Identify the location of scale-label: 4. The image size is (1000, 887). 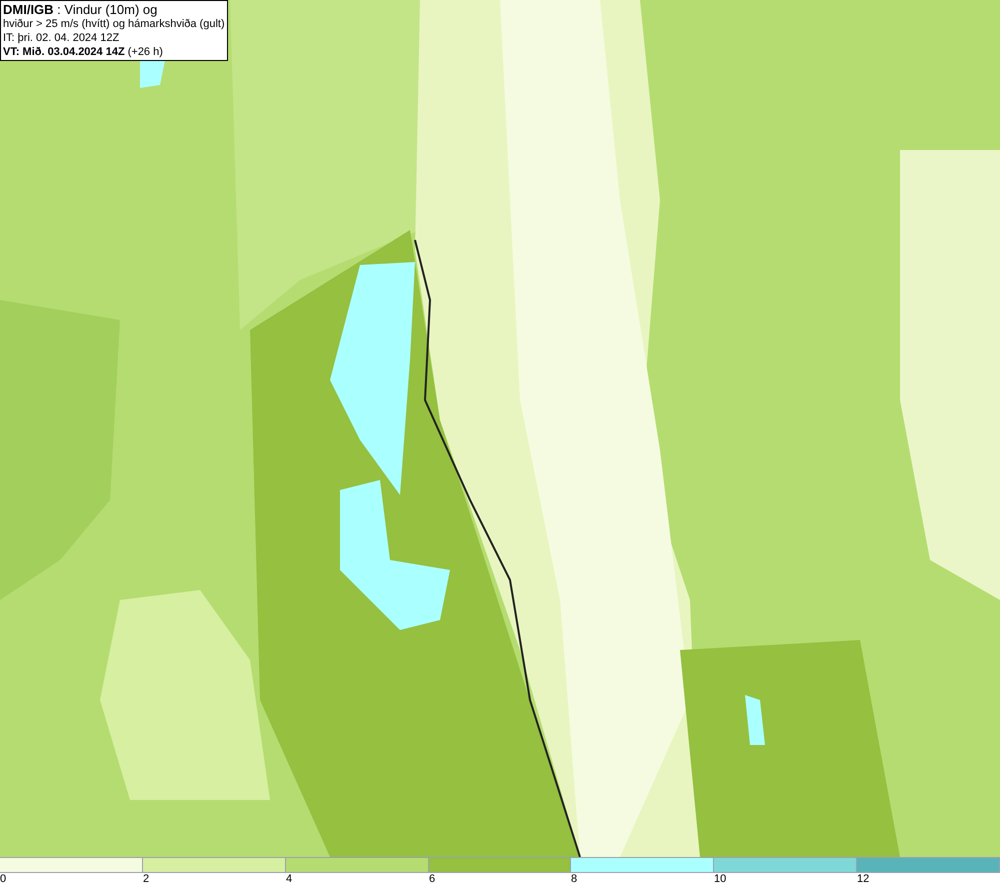
(289, 879).